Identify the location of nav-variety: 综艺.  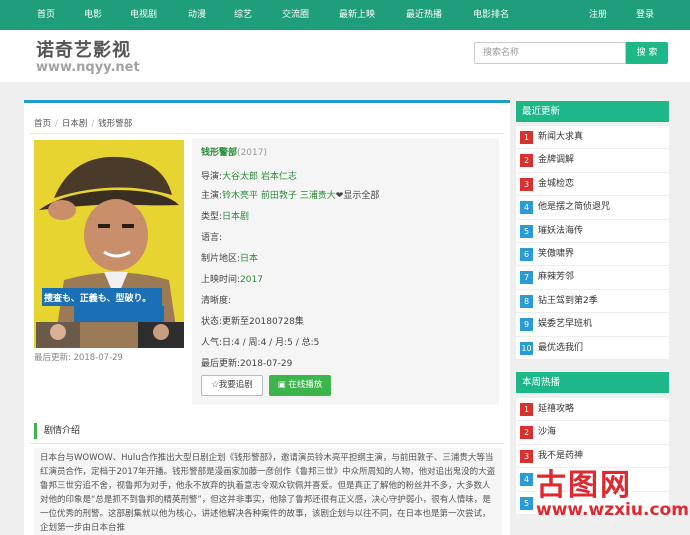
(243, 15).